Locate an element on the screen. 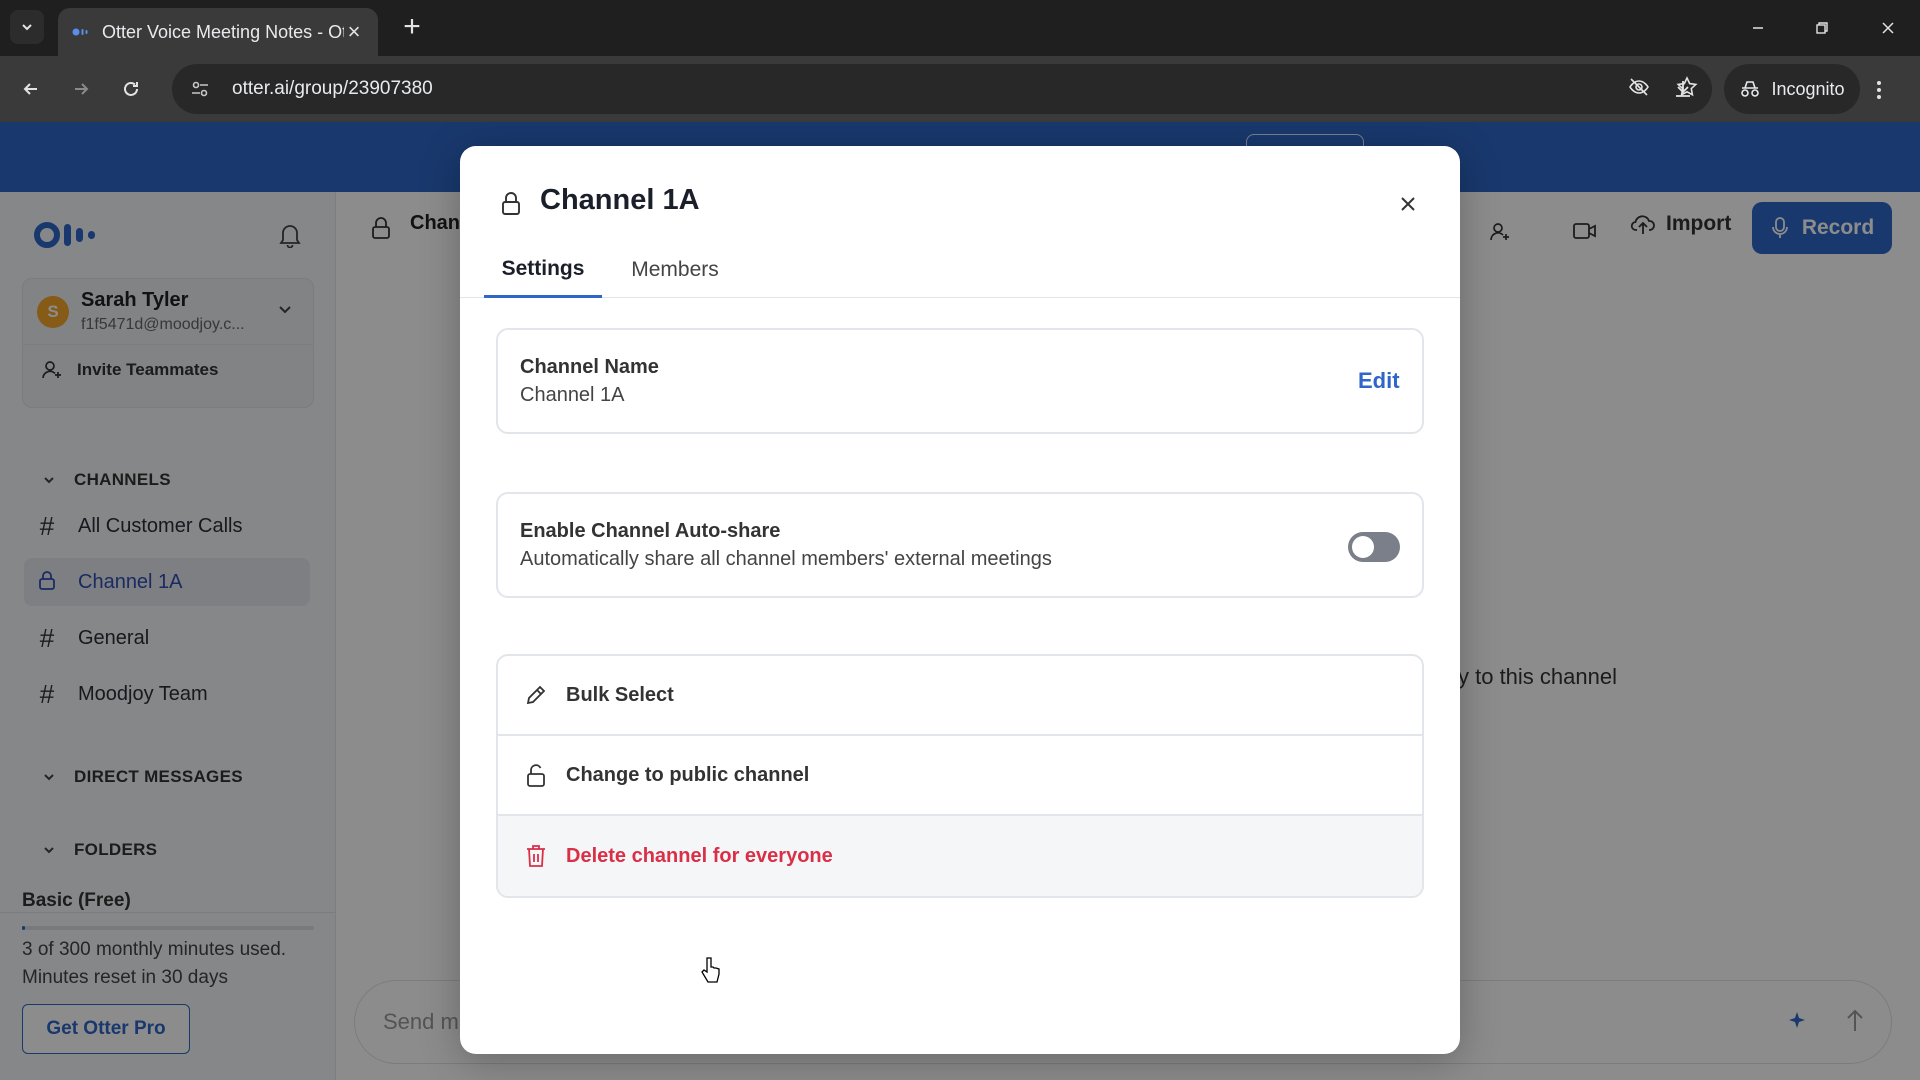 This screenshot has height=1080, width=1920. modal-title: Channel 1A is located at coordinates (620, 200).